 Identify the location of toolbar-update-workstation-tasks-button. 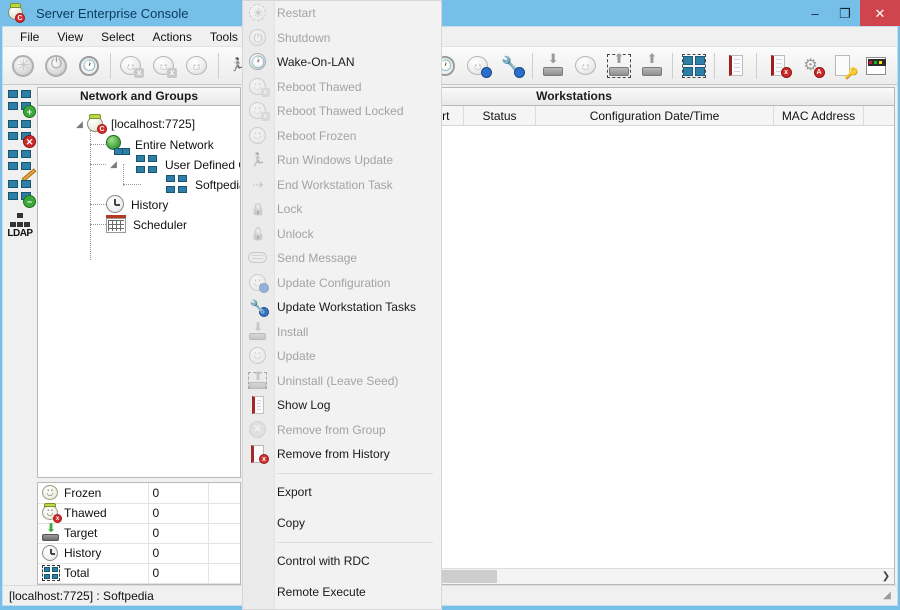
(511, 66).